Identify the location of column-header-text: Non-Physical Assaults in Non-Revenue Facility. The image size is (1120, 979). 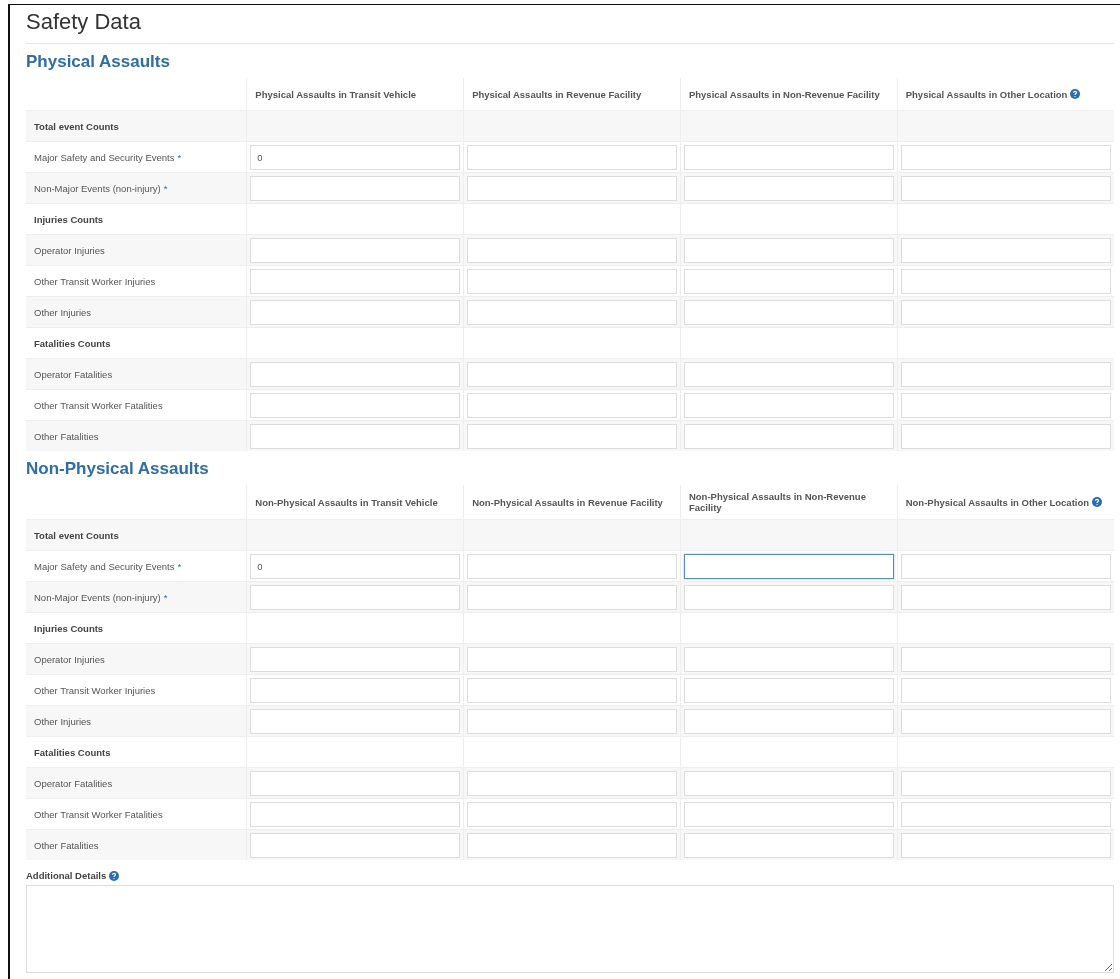
(777, 502).